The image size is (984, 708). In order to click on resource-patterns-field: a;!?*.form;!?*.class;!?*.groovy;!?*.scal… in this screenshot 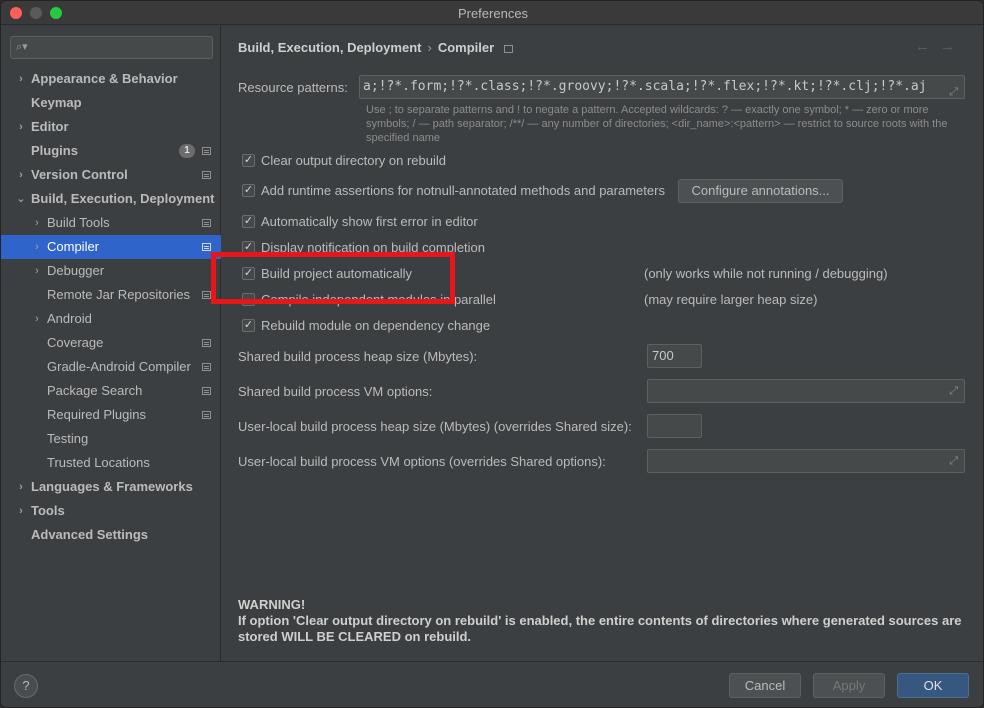, I will do `click(662, 87)`.